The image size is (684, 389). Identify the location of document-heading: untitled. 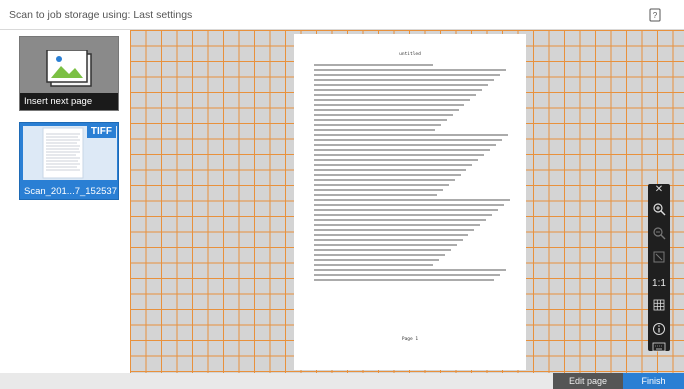
(410, 54).